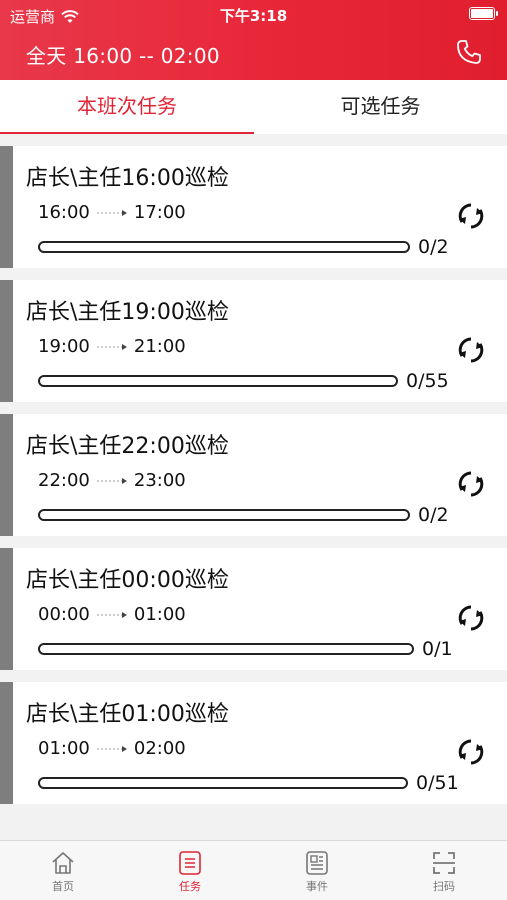 This screenshot has width=507, height=900. I want to click on task-card: 店长\主任01:00巡检 01:00 02:00 0/51, so click(253, 743).